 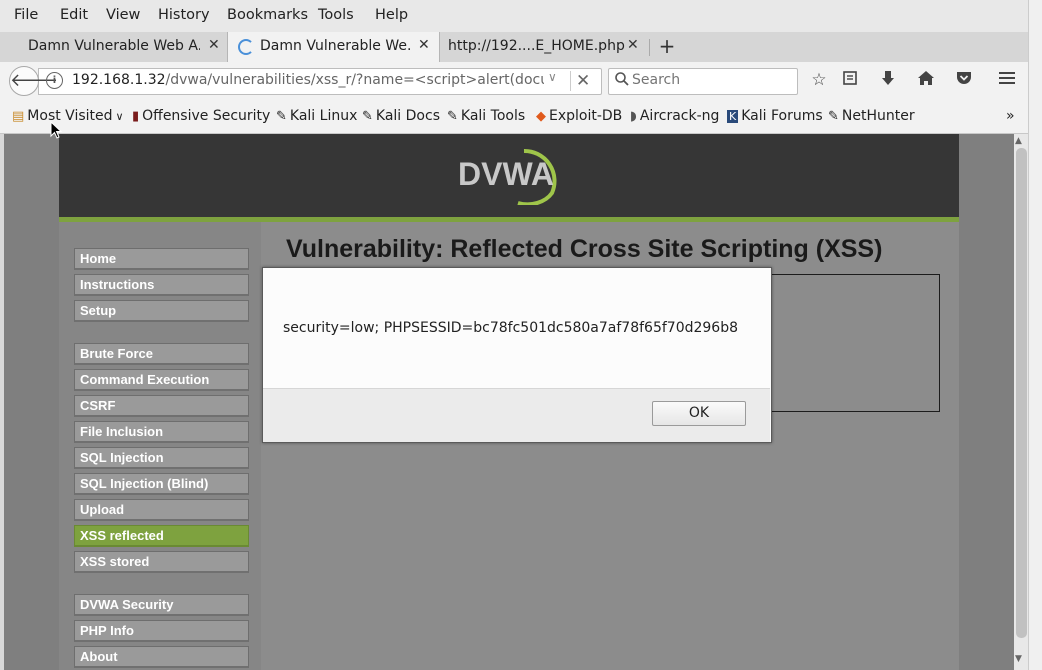 What do you see at coordinates (161, 562) in the screenshot?
I see `nav-xss-stored: XSS stored` at bounding box center [161, 562].